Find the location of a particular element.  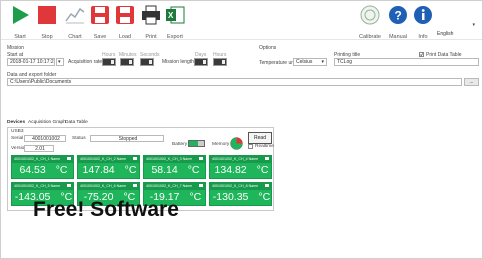

channel-tile: 4001001002_K_CH_8 Name -130.35 °C is located at coordinates (240, 194).